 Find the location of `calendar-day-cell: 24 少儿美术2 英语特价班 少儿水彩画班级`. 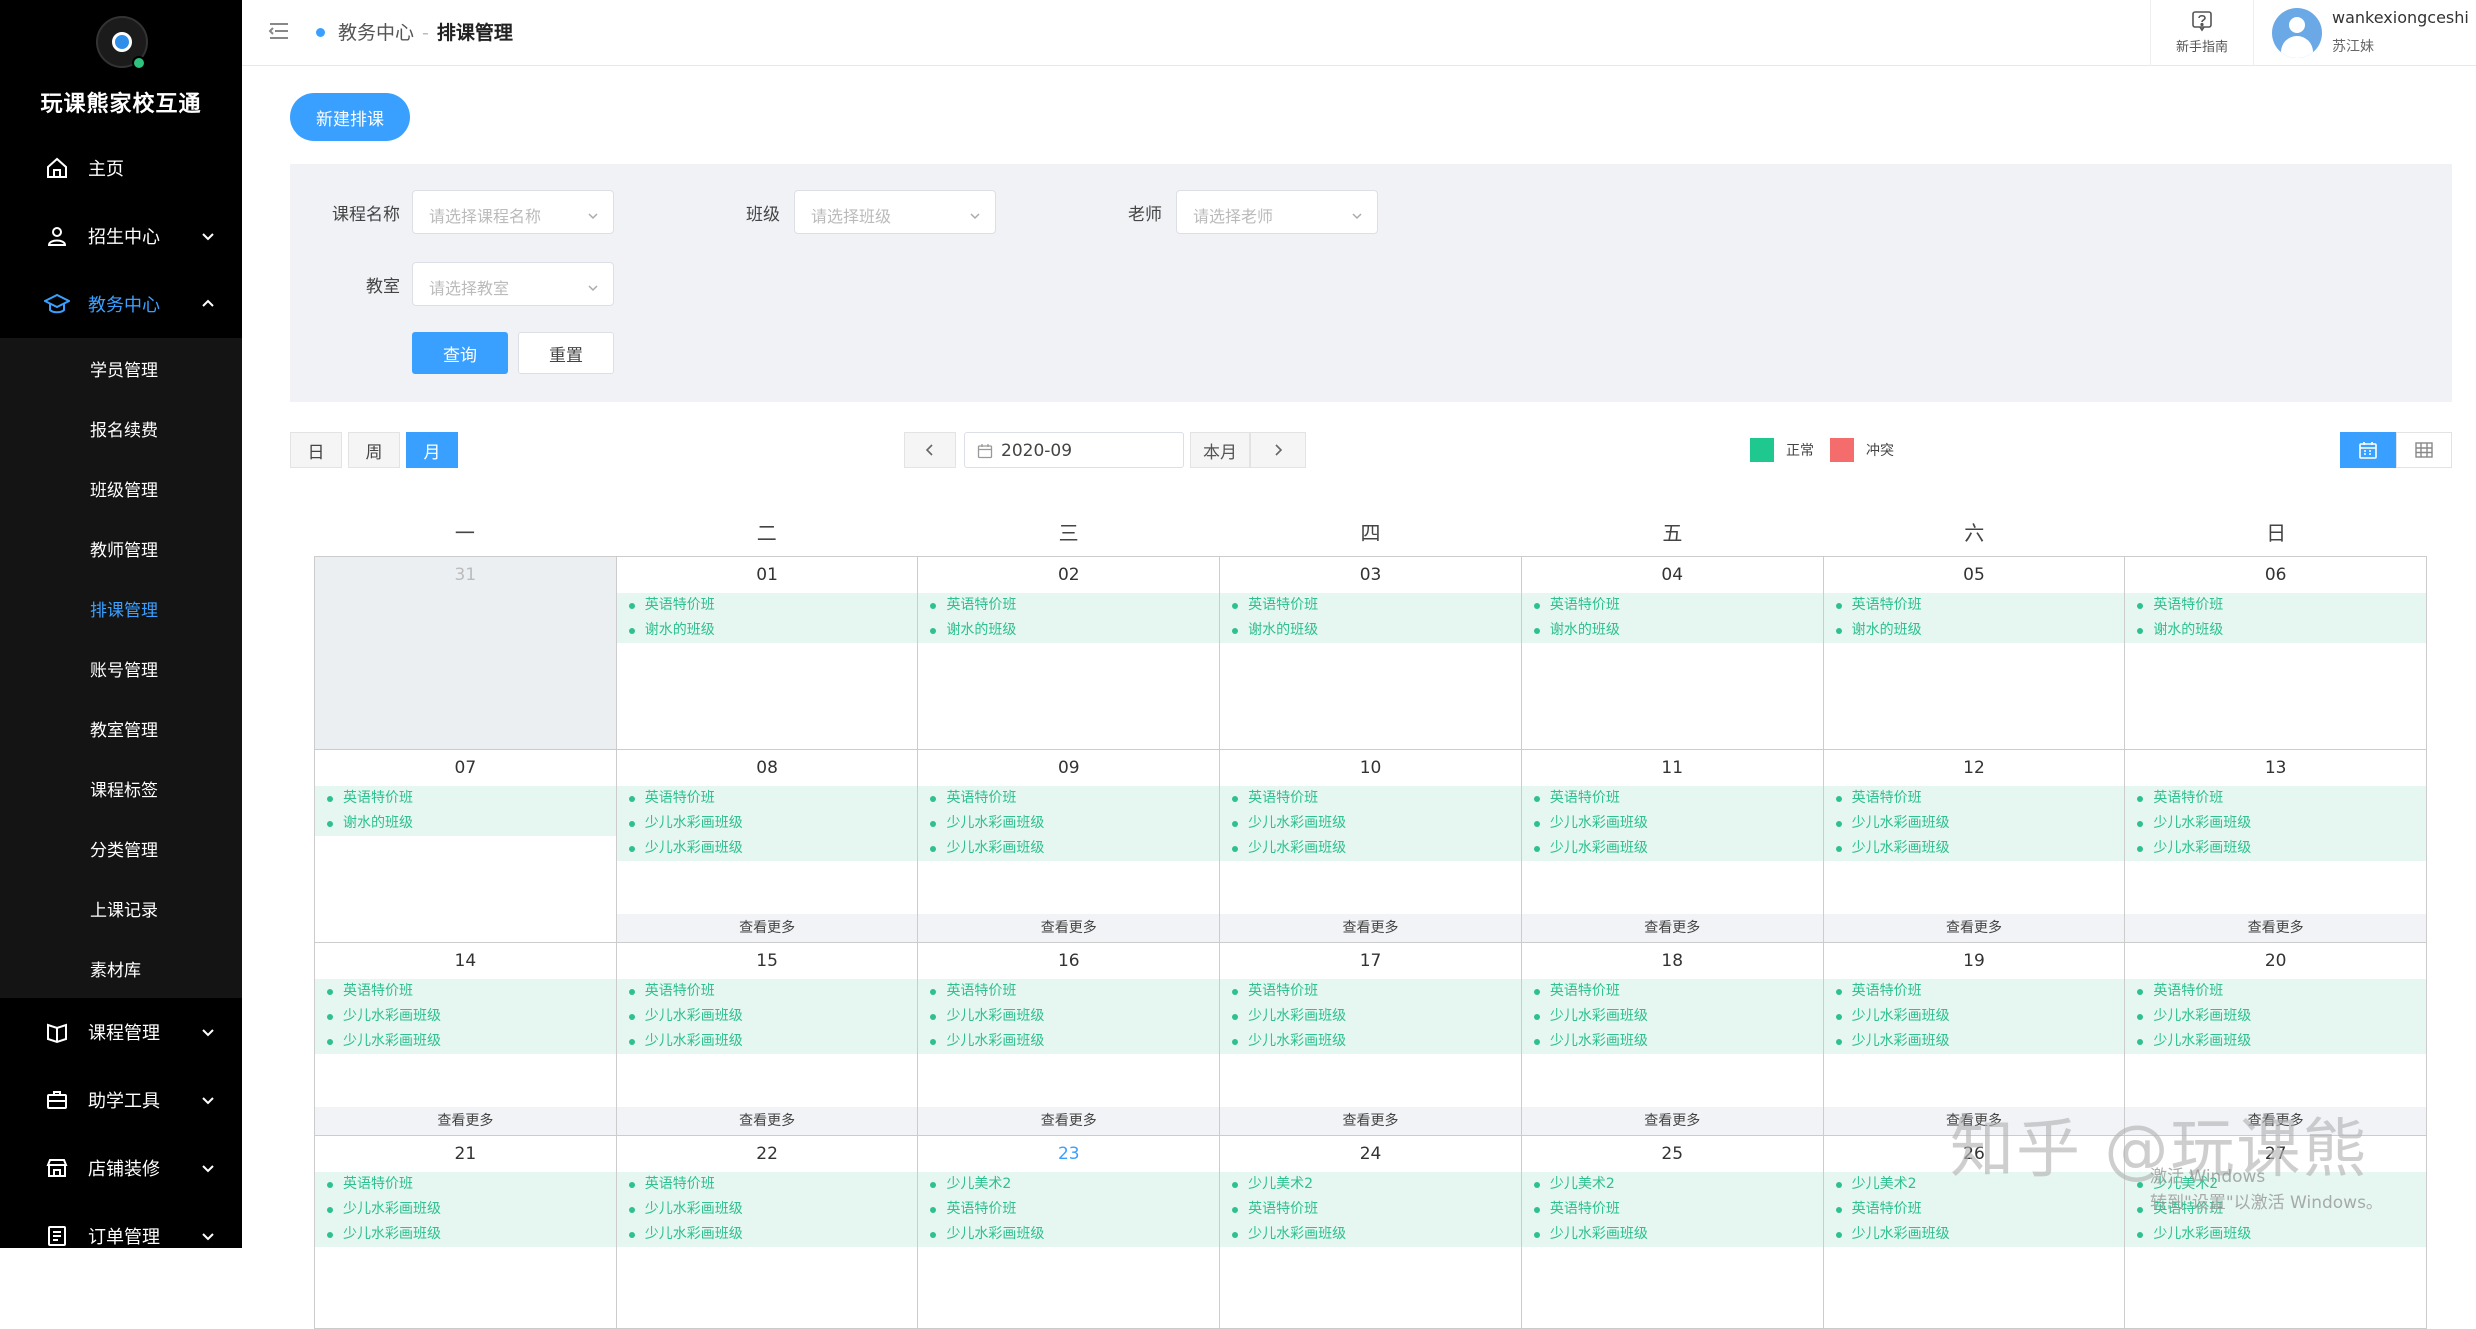

calendar-day-cell: 24 少儿美术2 英语特价班 少儿水彩画班级 is located at coordinates (1371, 1232).